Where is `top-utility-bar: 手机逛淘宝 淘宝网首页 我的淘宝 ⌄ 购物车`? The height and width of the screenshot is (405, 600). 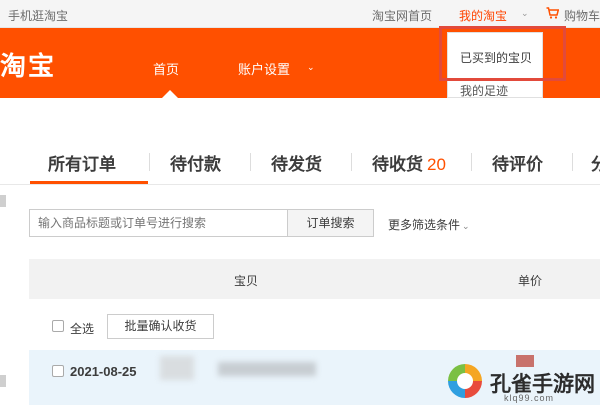
top-utility-bar: 手机逛淘宝 淘宝网首页 我的淘宝 ⌄ 购物车 is located at coordinates (300, 14).